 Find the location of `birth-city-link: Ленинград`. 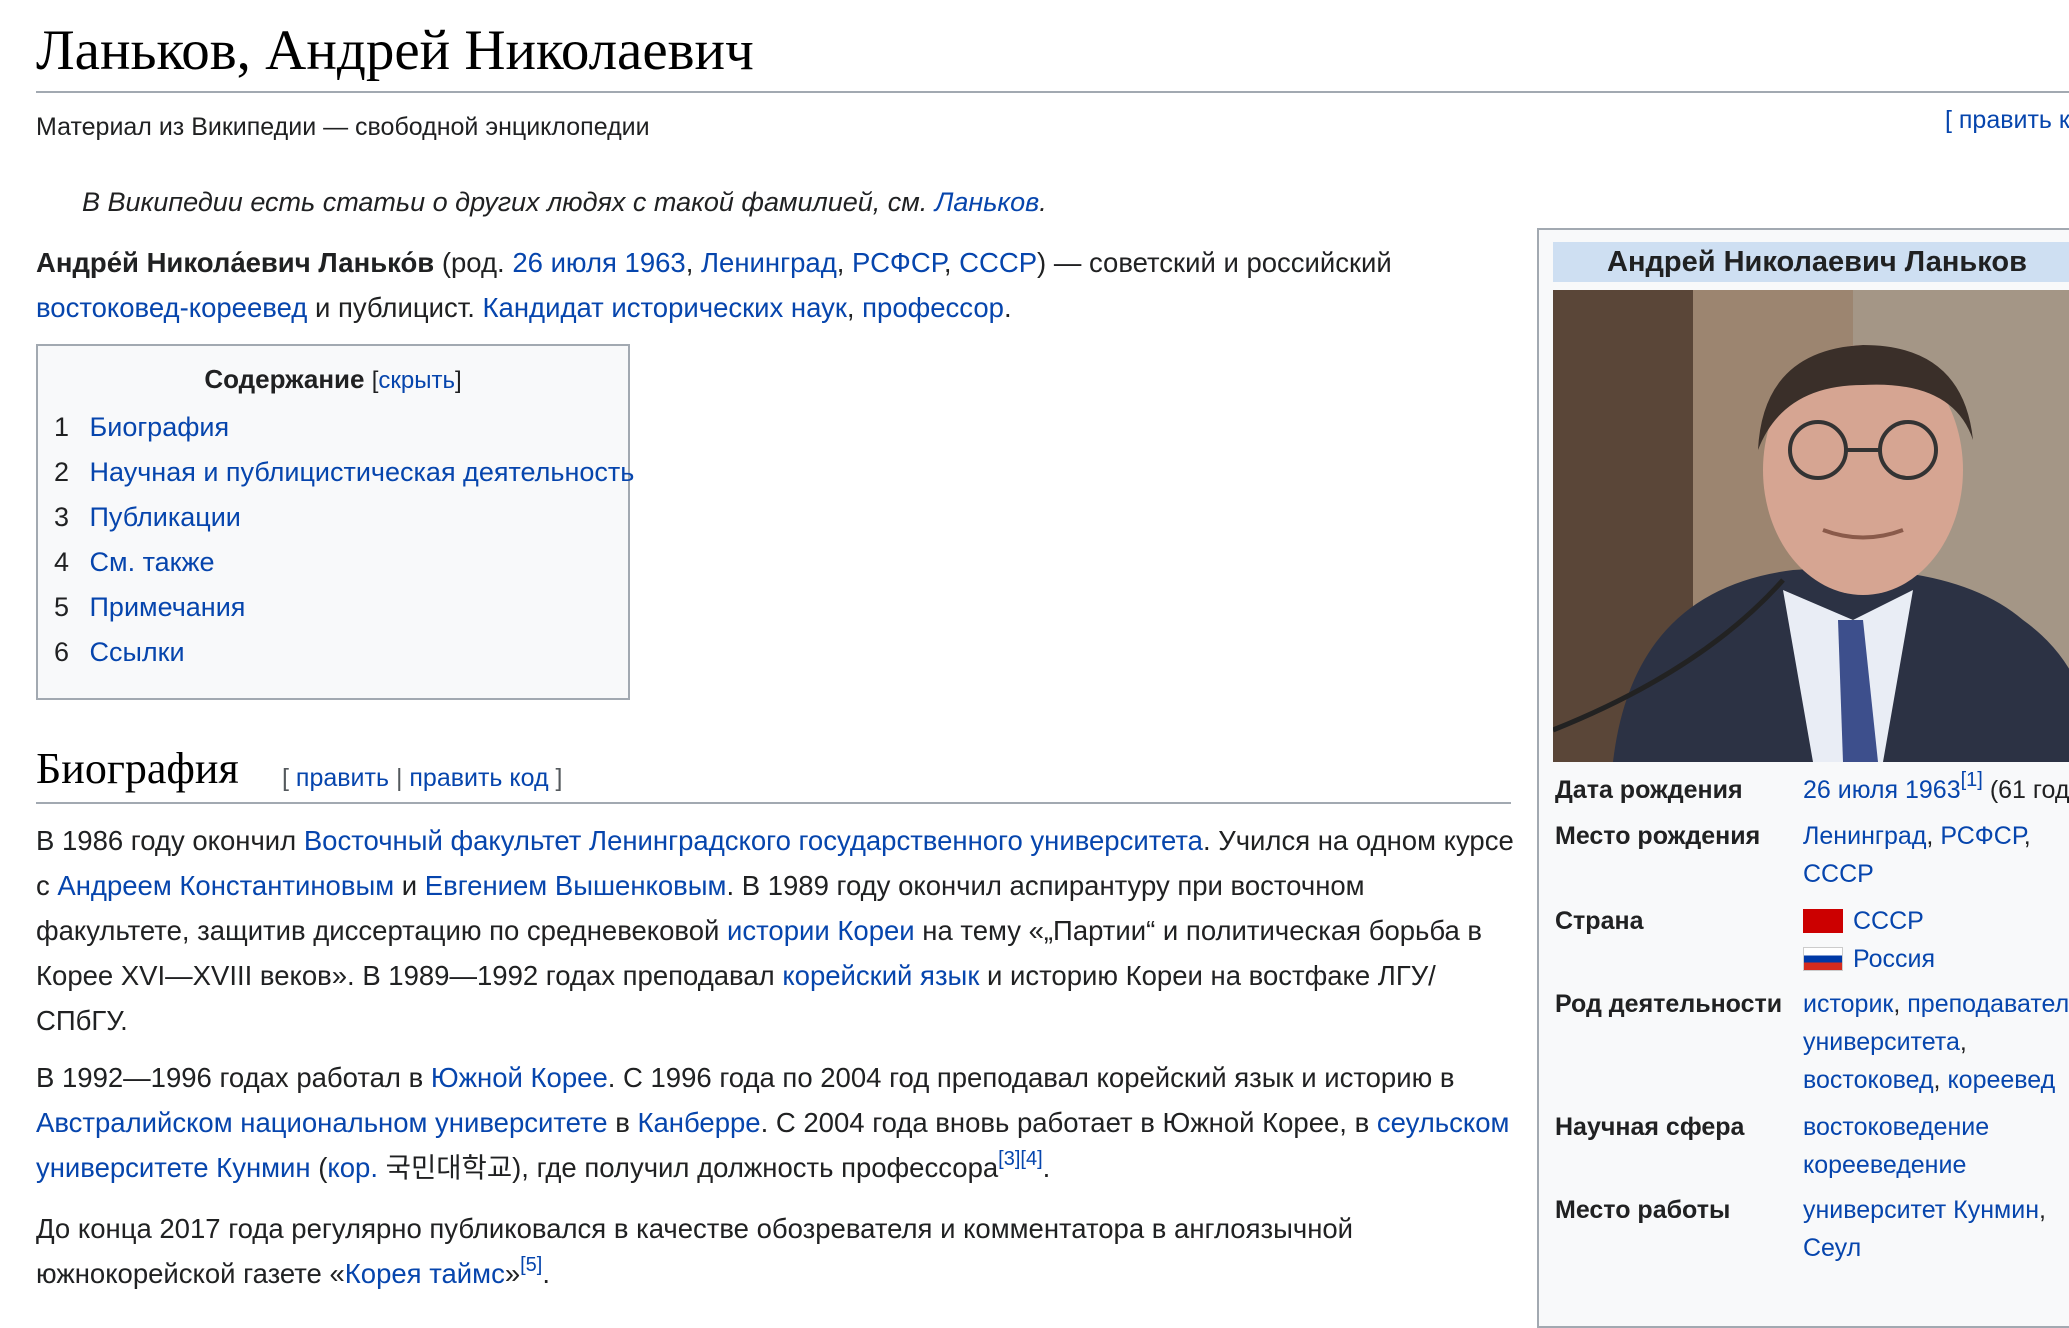

birth-city-link: Ленинград is located at coordinates (769, 262).